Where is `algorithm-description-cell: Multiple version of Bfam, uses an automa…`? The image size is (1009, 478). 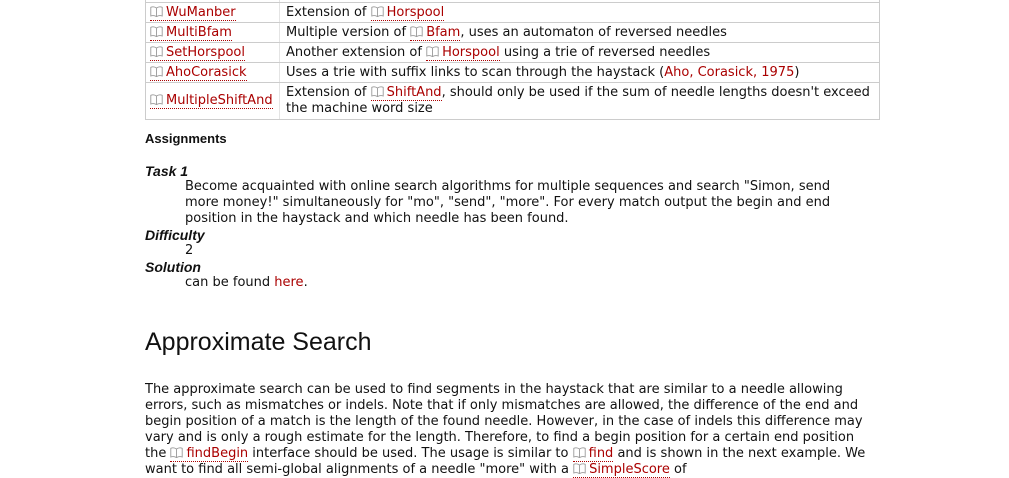
algorithm-description-cell: Multiple version of Bfam, uses an automa… is located at coordinates (579, 32).